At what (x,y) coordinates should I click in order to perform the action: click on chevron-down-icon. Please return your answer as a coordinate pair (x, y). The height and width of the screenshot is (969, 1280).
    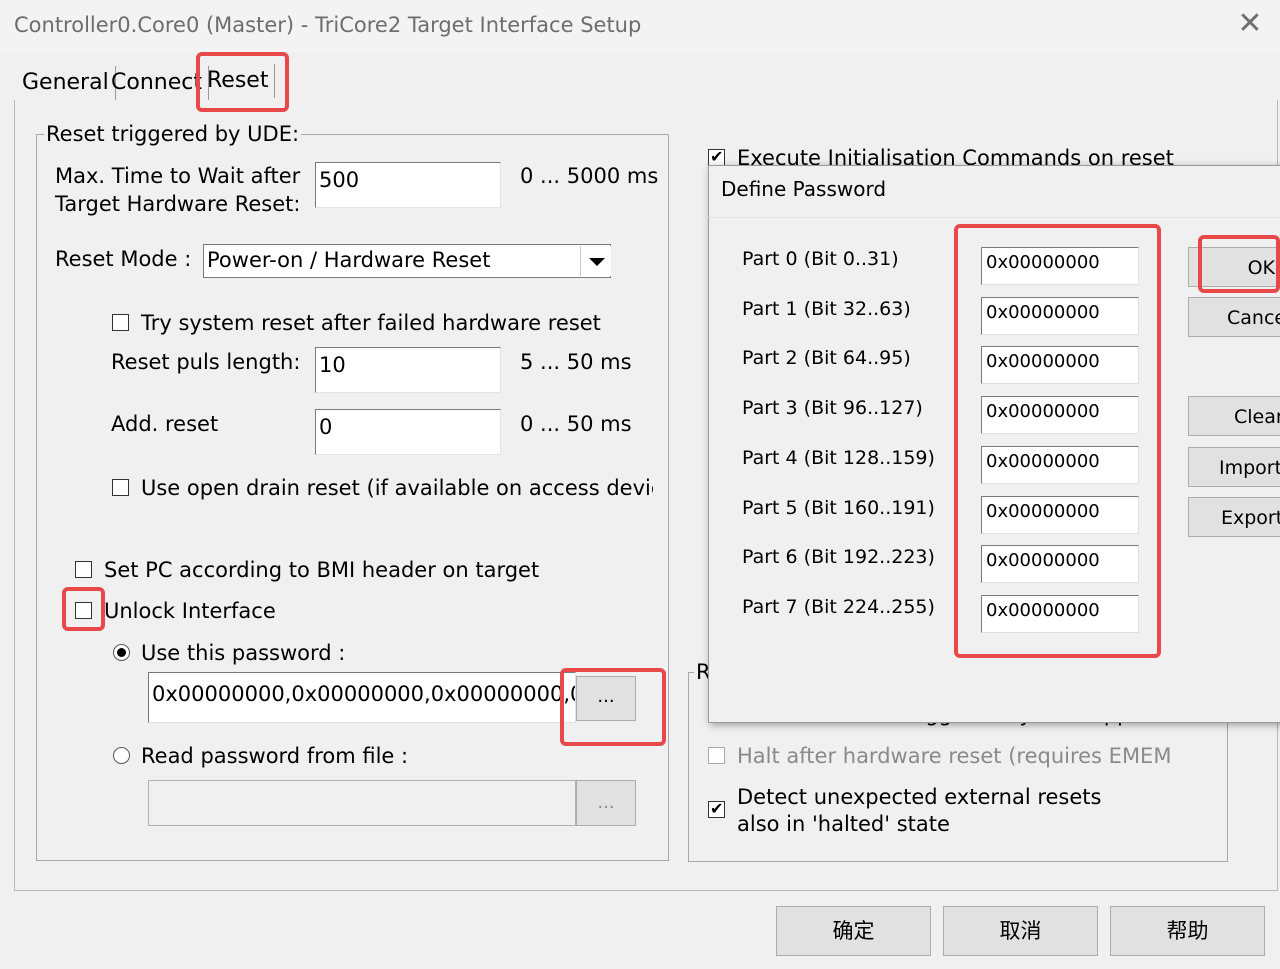
    Looking at the image, I should click on (595, 261).